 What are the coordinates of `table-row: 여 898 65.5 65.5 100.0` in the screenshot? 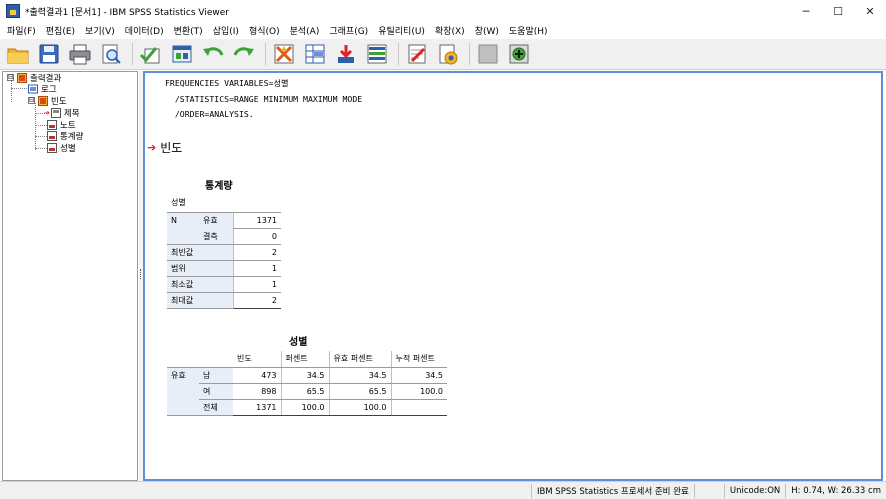 It's located at (307, 391).